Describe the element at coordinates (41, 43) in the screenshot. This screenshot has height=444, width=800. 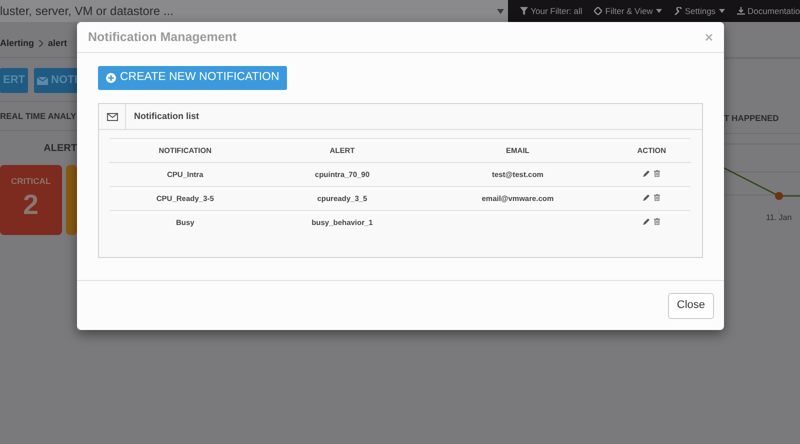
I see `chevron-icon` at that location.